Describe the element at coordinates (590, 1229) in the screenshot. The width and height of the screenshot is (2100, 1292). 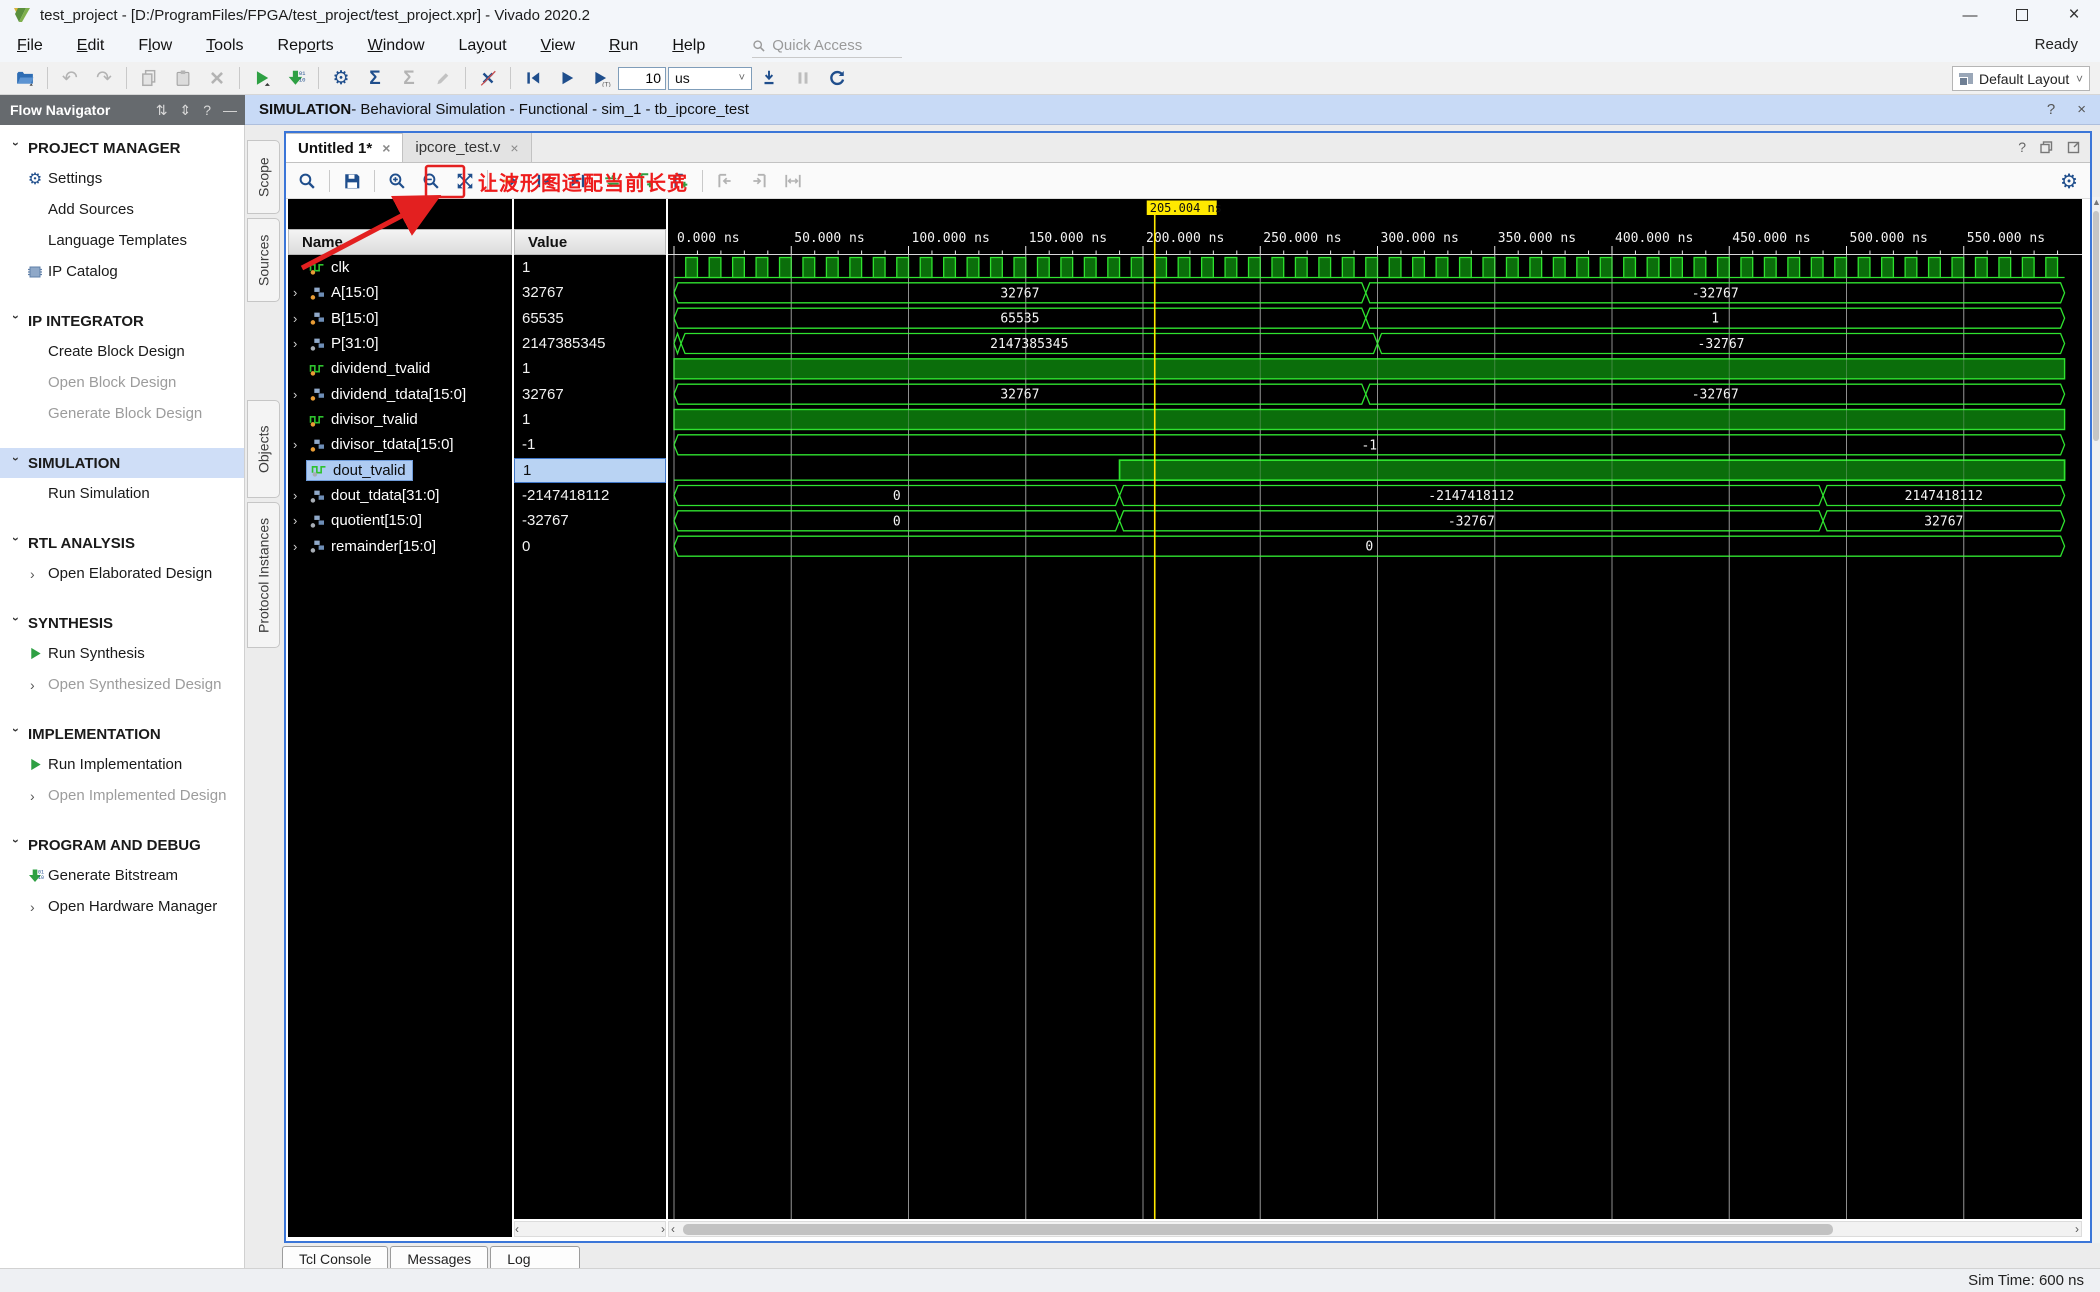
I see `value-column-hscrollbar: ‹ ›` at that location.